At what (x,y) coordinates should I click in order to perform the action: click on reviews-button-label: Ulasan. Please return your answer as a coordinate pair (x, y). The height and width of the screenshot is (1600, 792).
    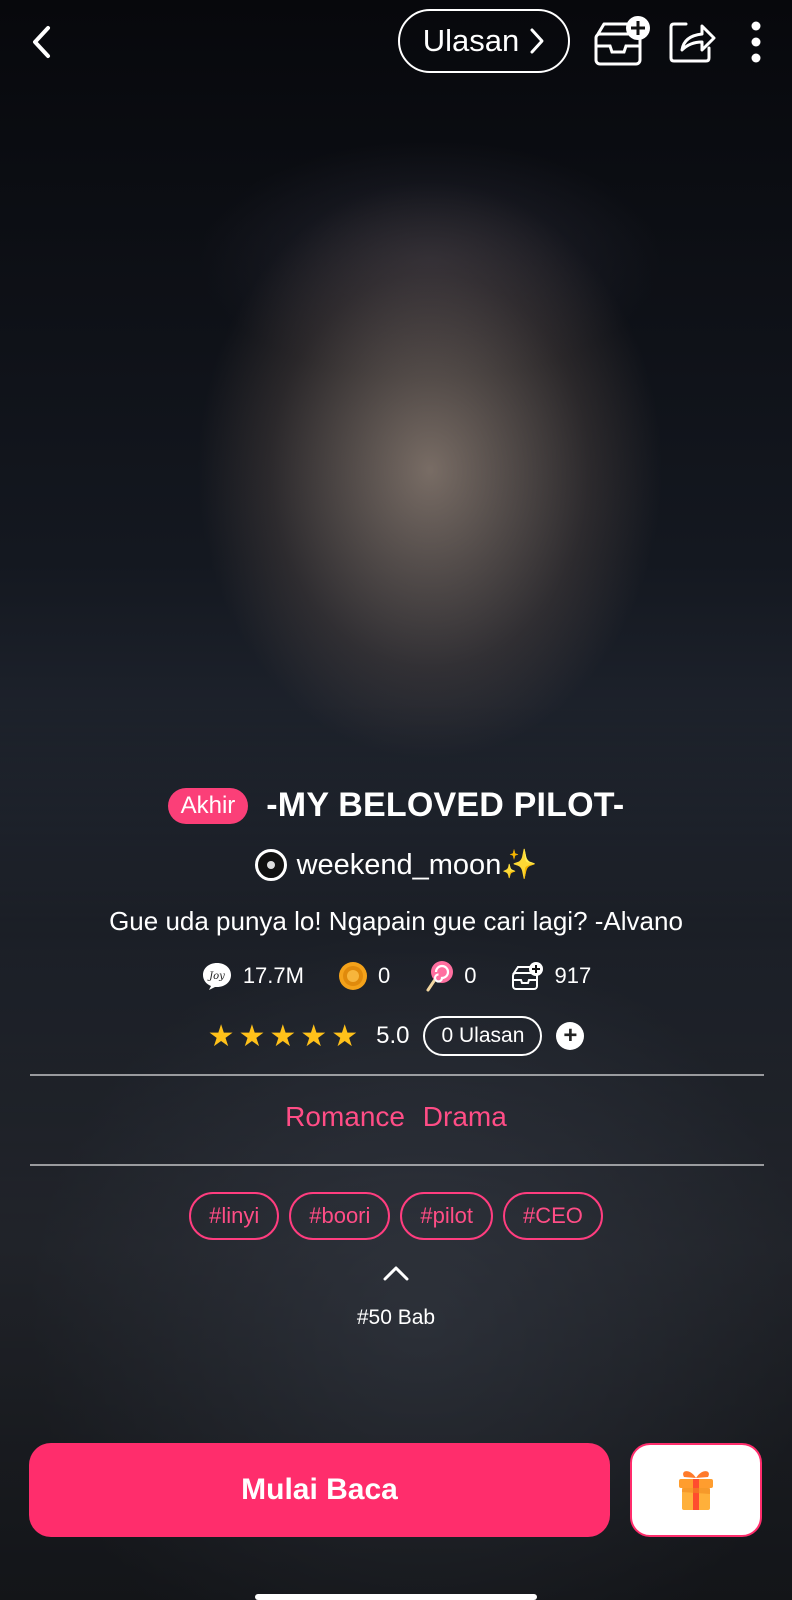
    Looking at the image, I should click on (471, 40).